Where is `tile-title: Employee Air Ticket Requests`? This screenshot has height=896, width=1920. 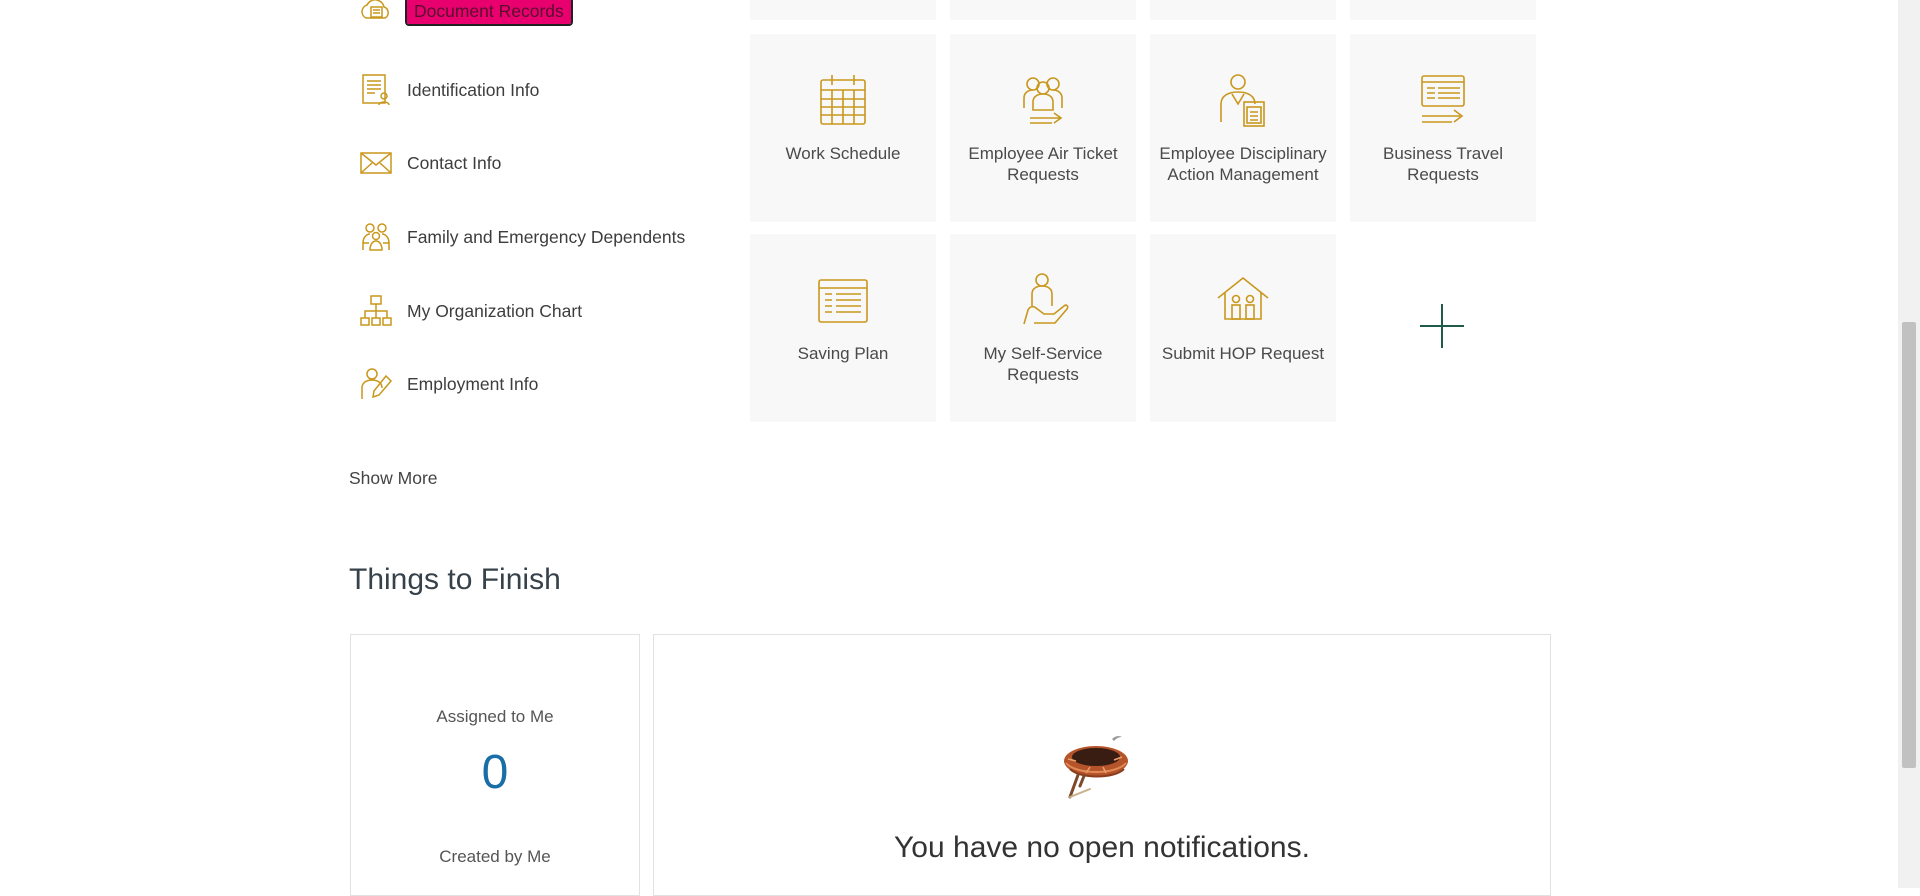
tile-title: Employee Air Ticket Requests is located at coordinates (1043, 164).